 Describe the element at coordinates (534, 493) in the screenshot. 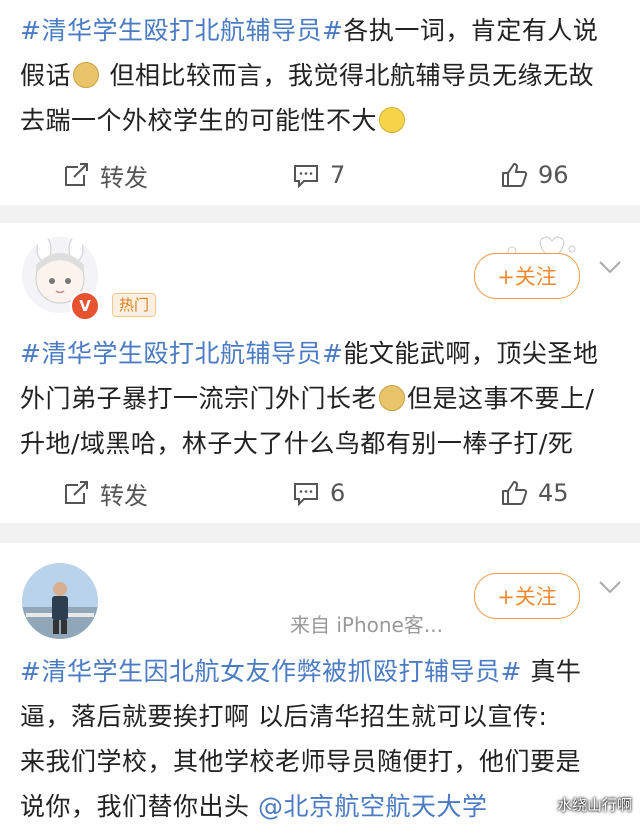

I see `like-button: 45` at that location.